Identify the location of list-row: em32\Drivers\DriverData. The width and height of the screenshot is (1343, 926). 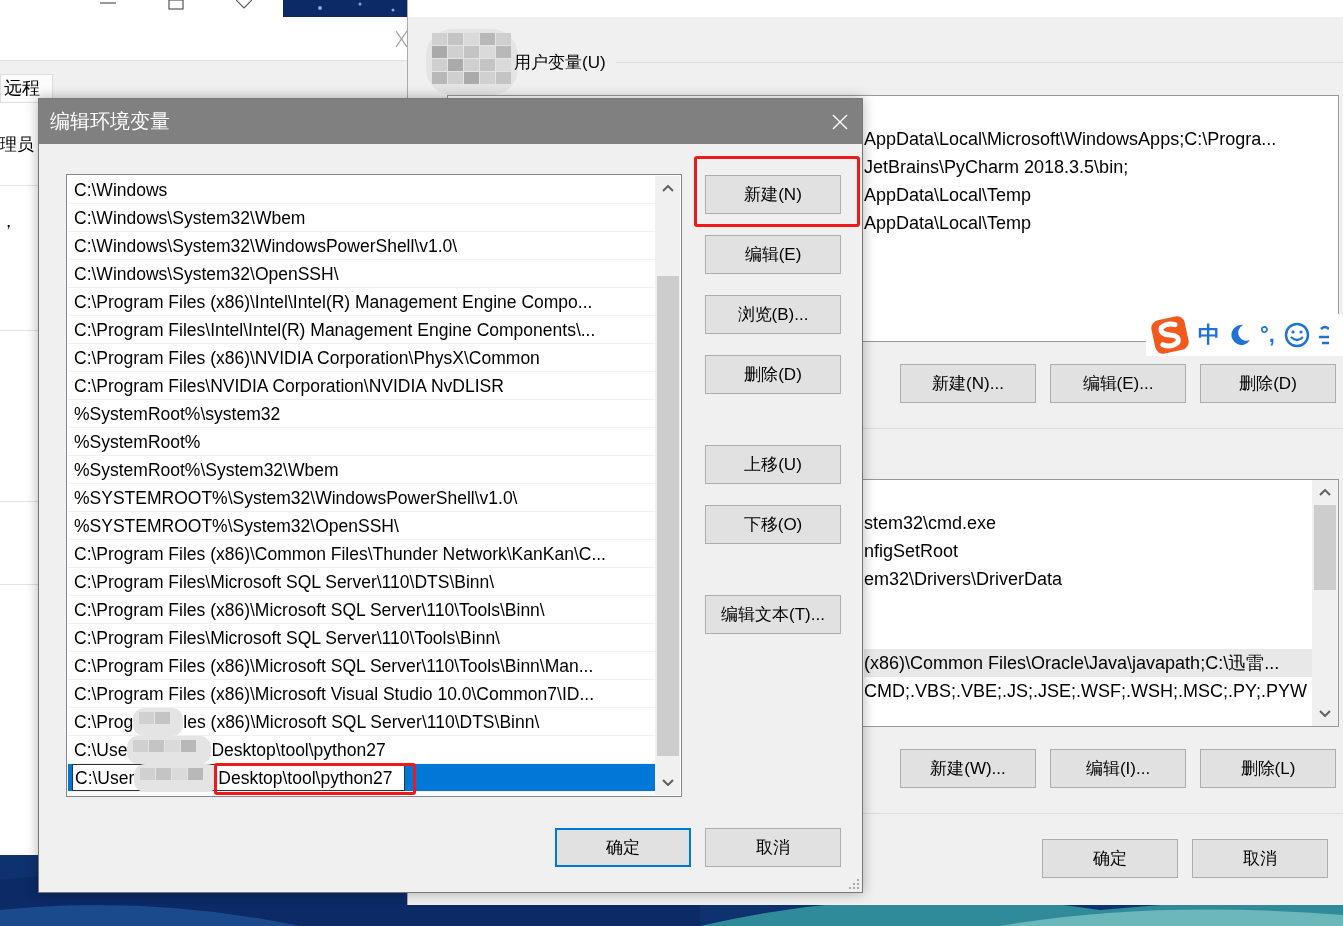
(1088, 579).